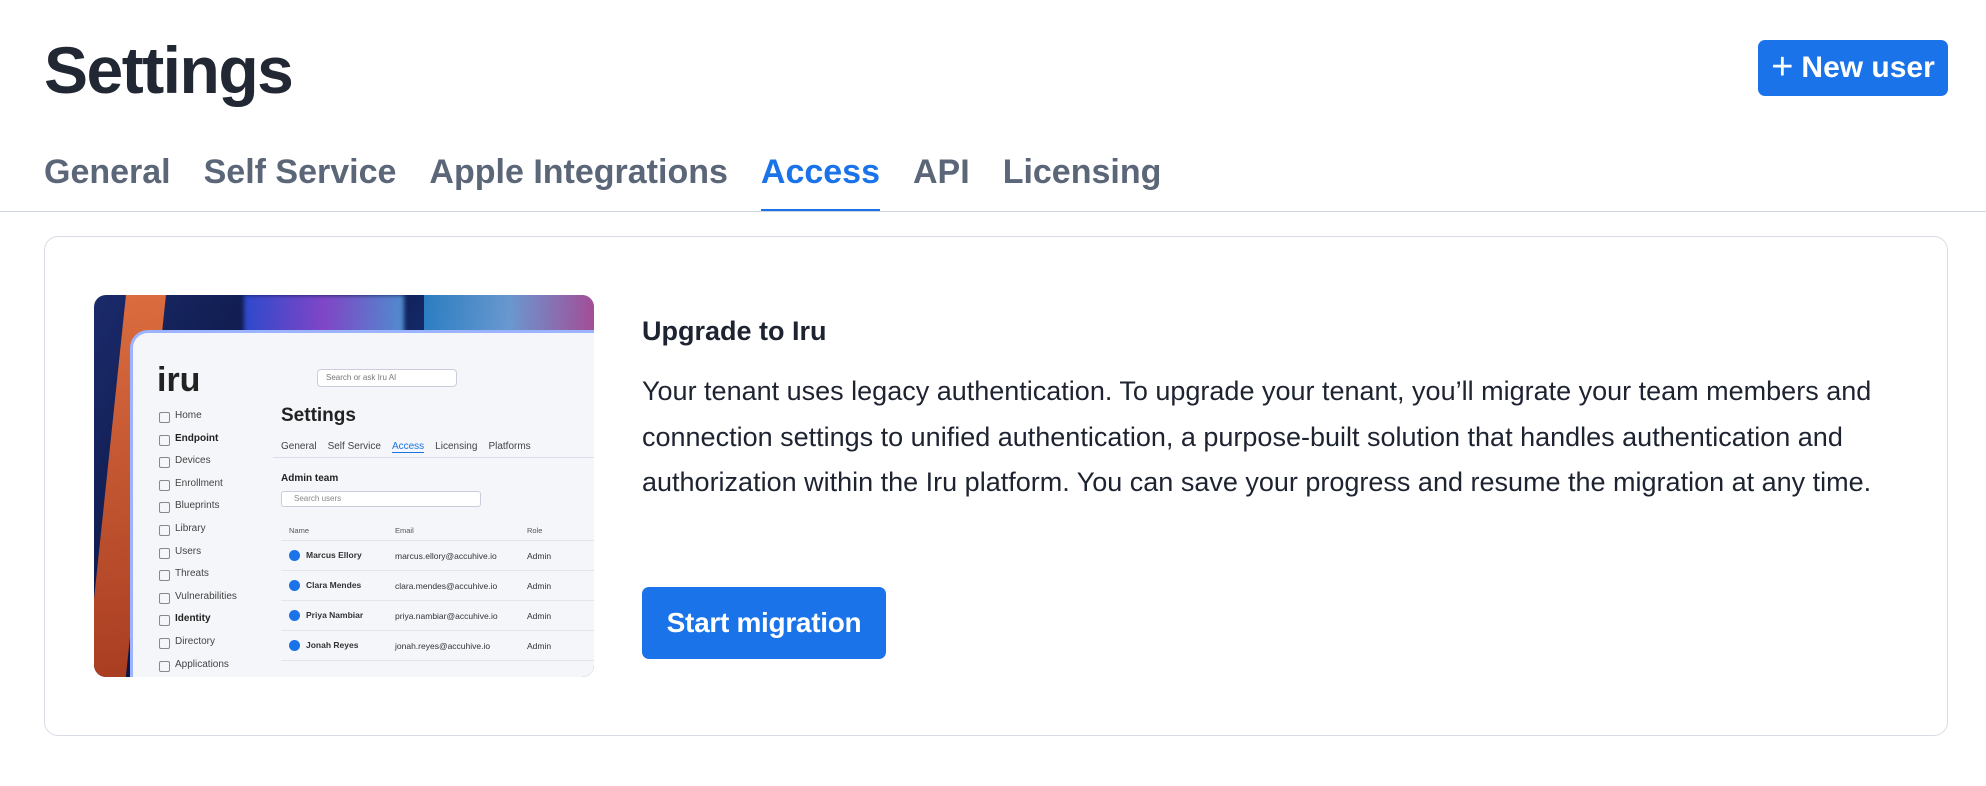  Describe the element at coordinates (335, 614) in the screenshot. I see `preview-name: Priya Nambiar` at that location.